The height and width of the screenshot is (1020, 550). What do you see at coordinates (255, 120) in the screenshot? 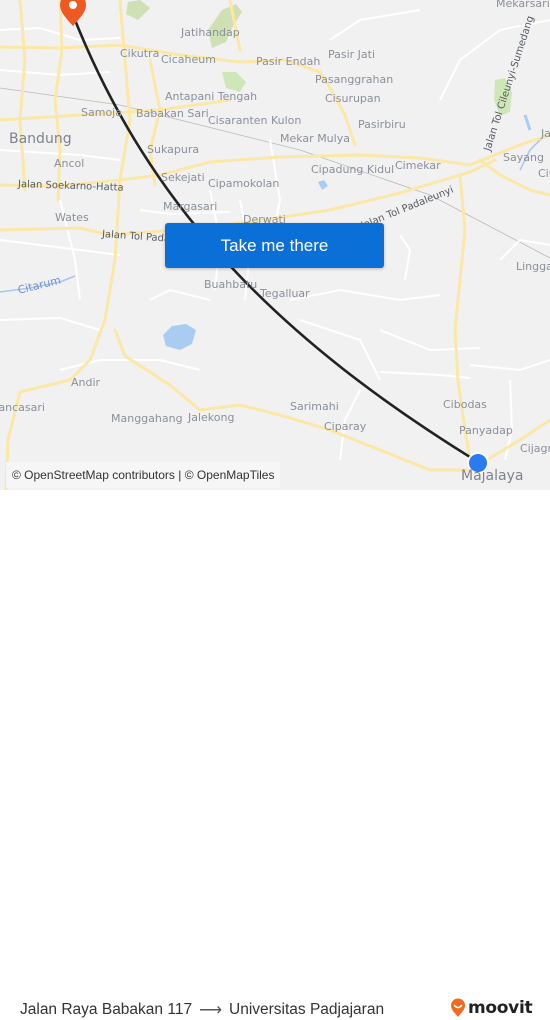
I see `place-label: Cisaranten Kulon` at bounding box center [255, 120].